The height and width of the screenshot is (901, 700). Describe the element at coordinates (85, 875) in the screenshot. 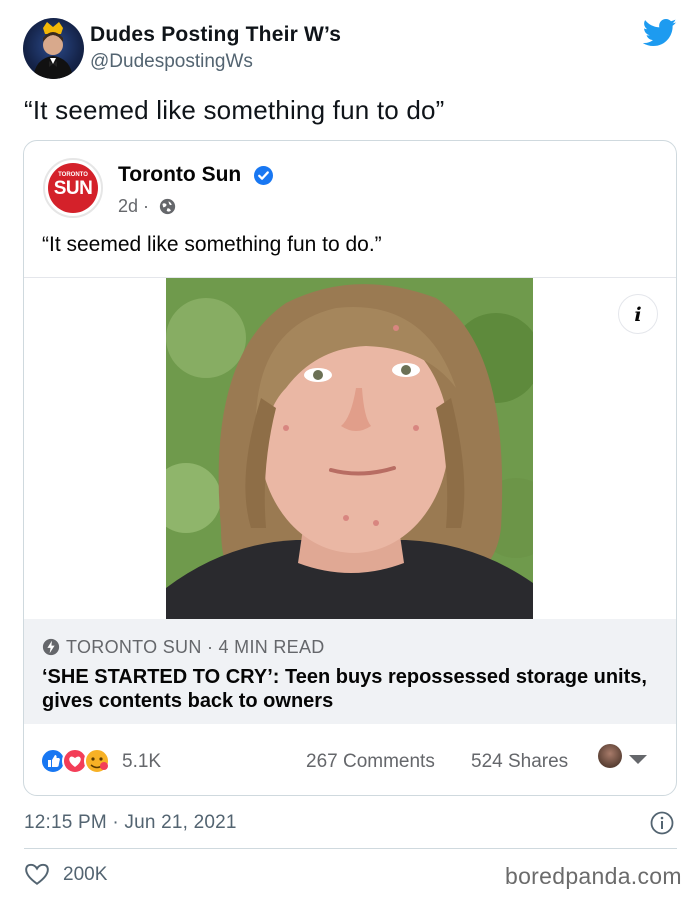

I see `like-count: 200K` at that location.